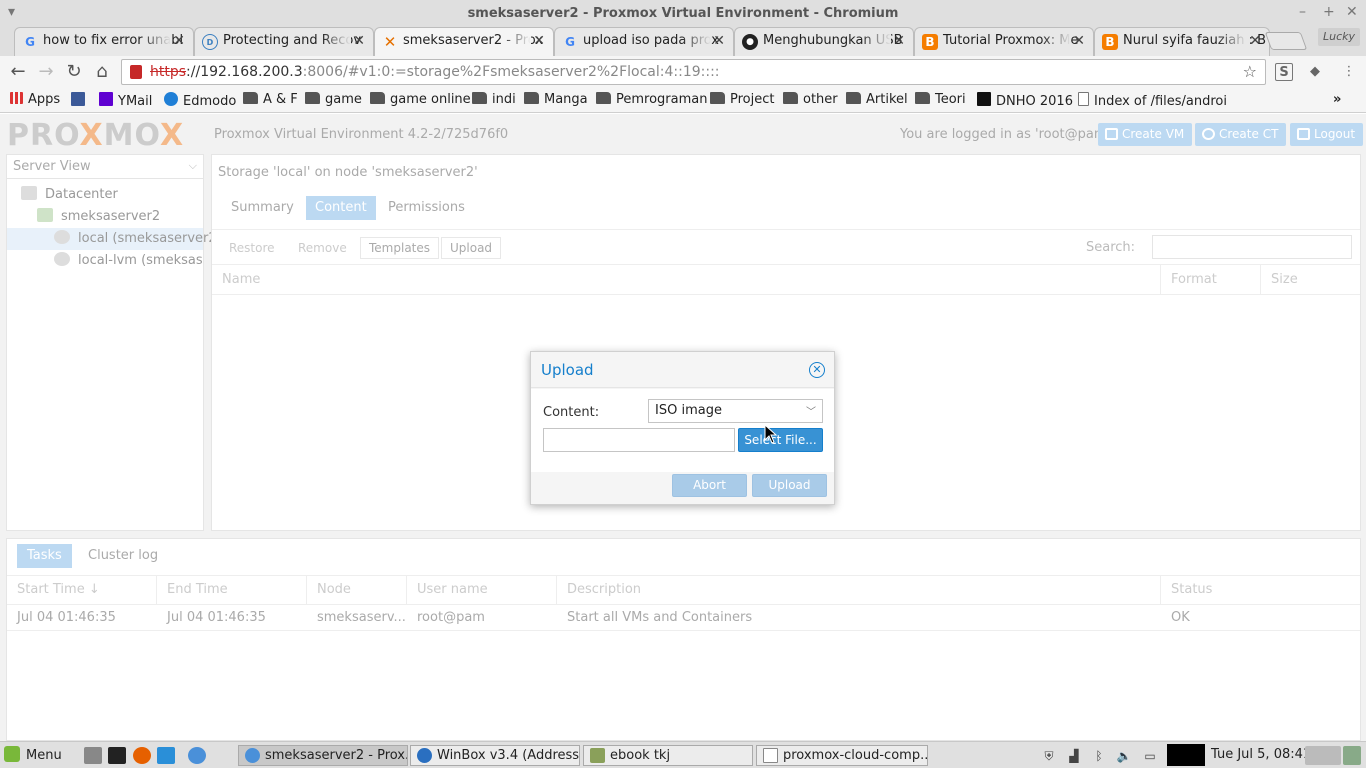  I want to click on chrome-menu-icon: ⋮, so click(1349, 72).